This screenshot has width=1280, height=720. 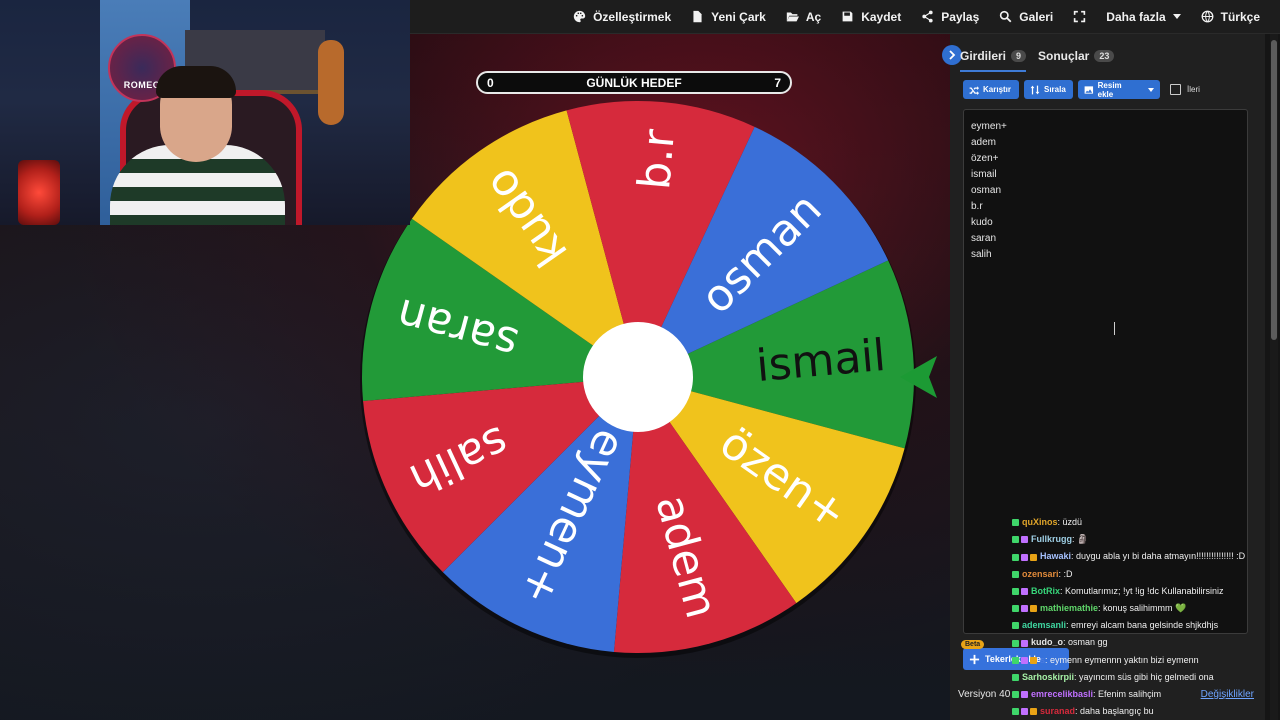 What do you see at coordinates (1105, 143) in the screenshot?
I see `entry-line: adem` at bounding box center [1105, 143].